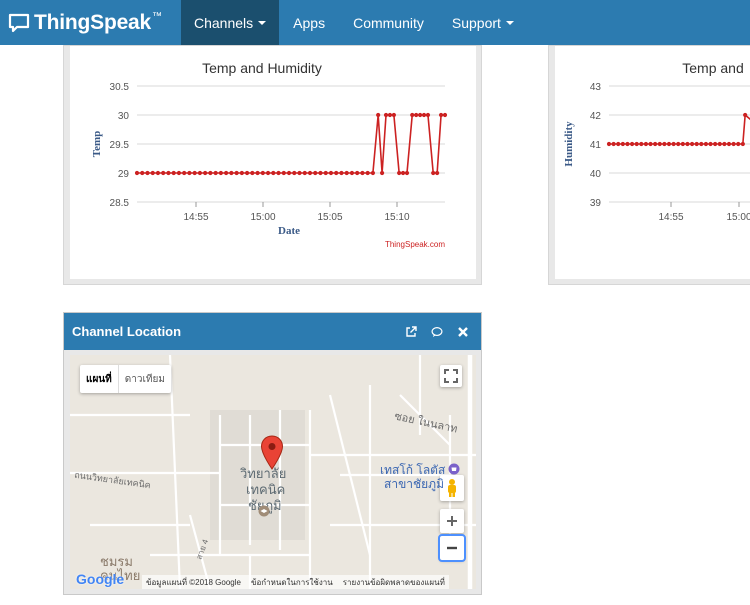  I want to click on brand-logo: ThingSpeak ™, so click(90, 22).